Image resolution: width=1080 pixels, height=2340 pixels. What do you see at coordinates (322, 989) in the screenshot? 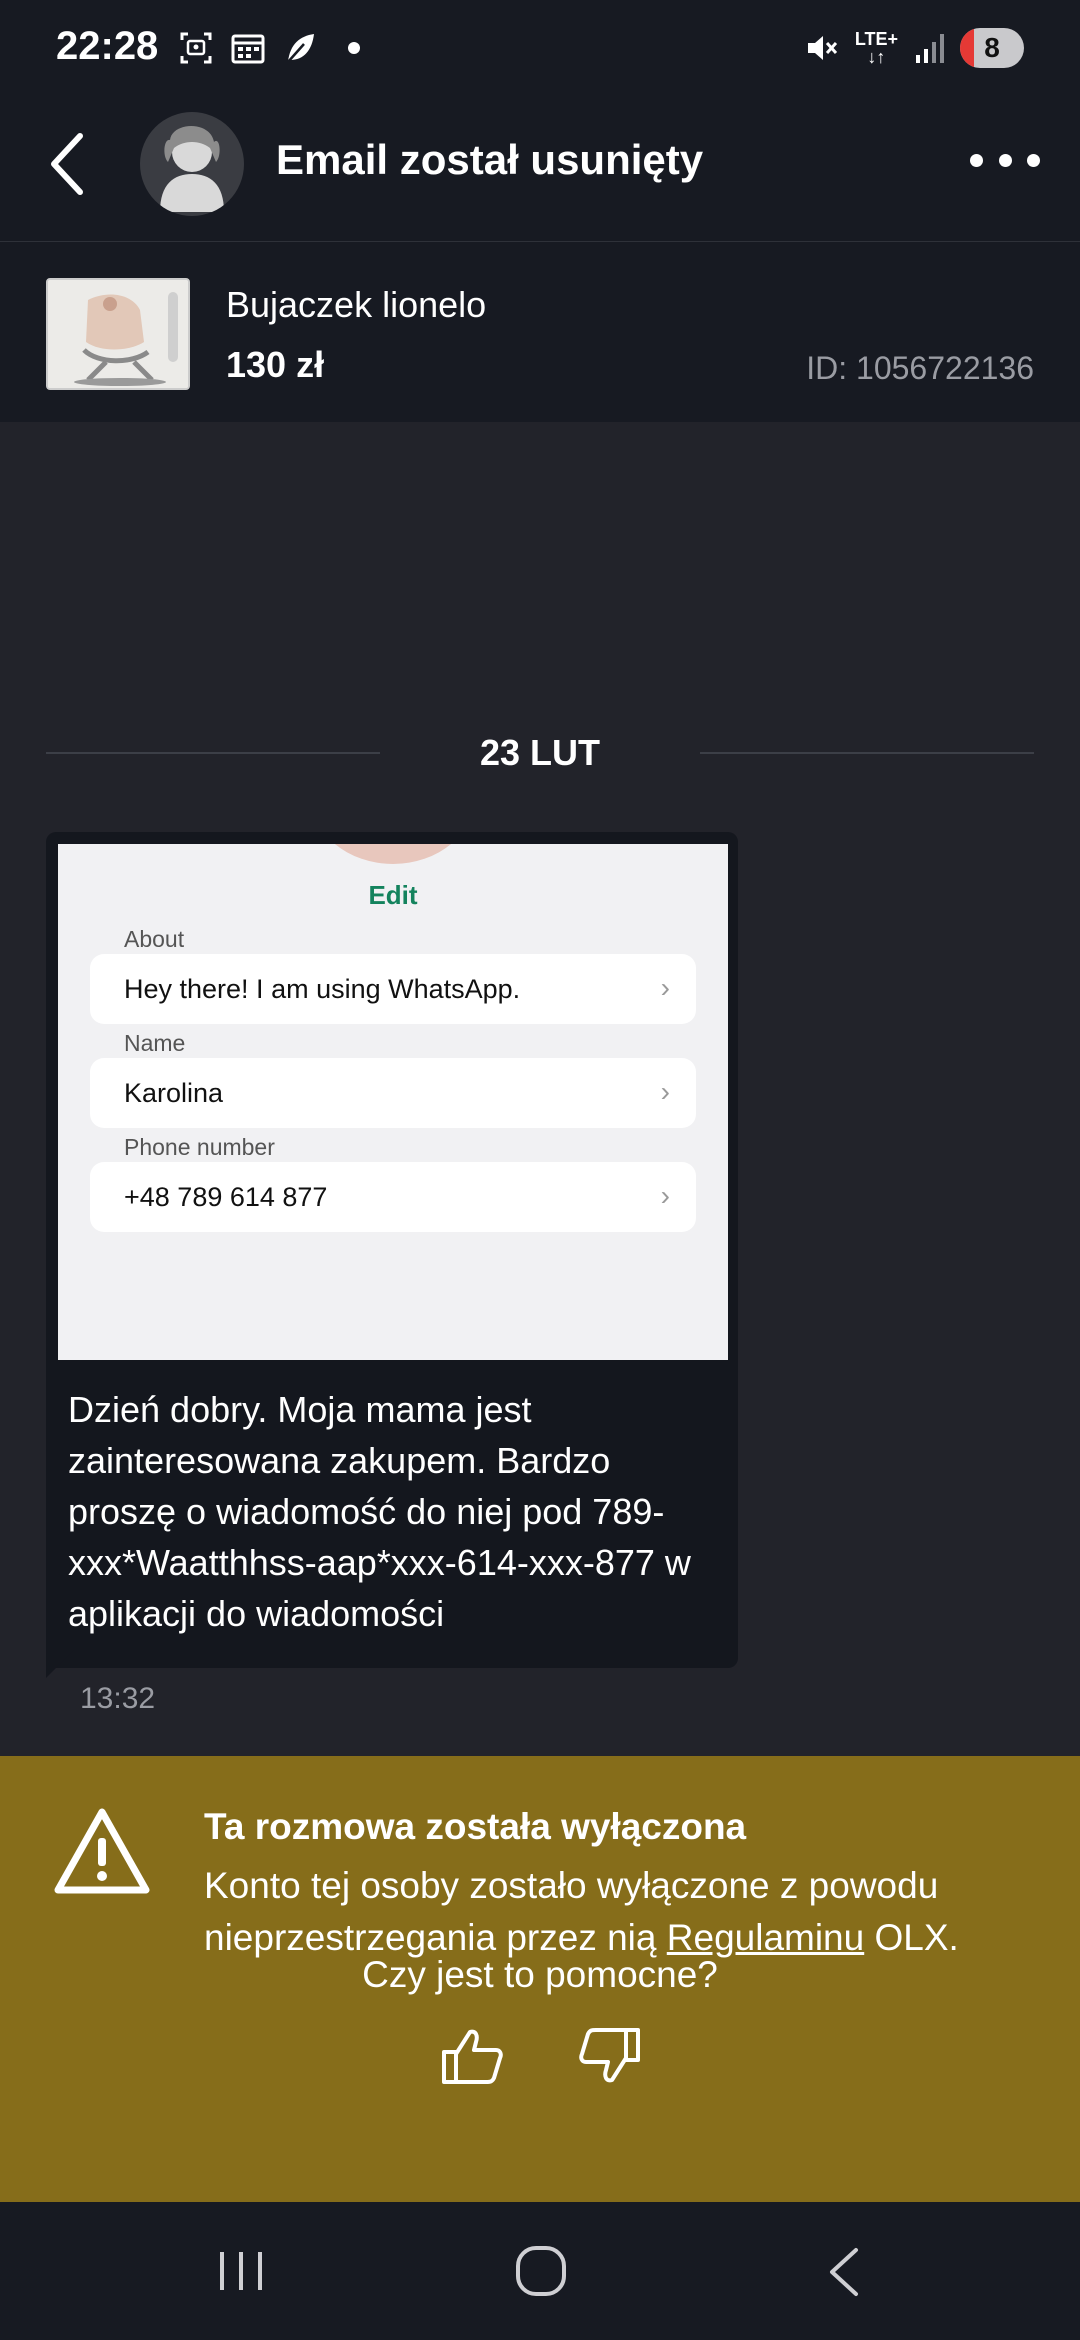
I see `about-value: Hey there! I am using WhatsApp.` at bounding box center [322, 989].